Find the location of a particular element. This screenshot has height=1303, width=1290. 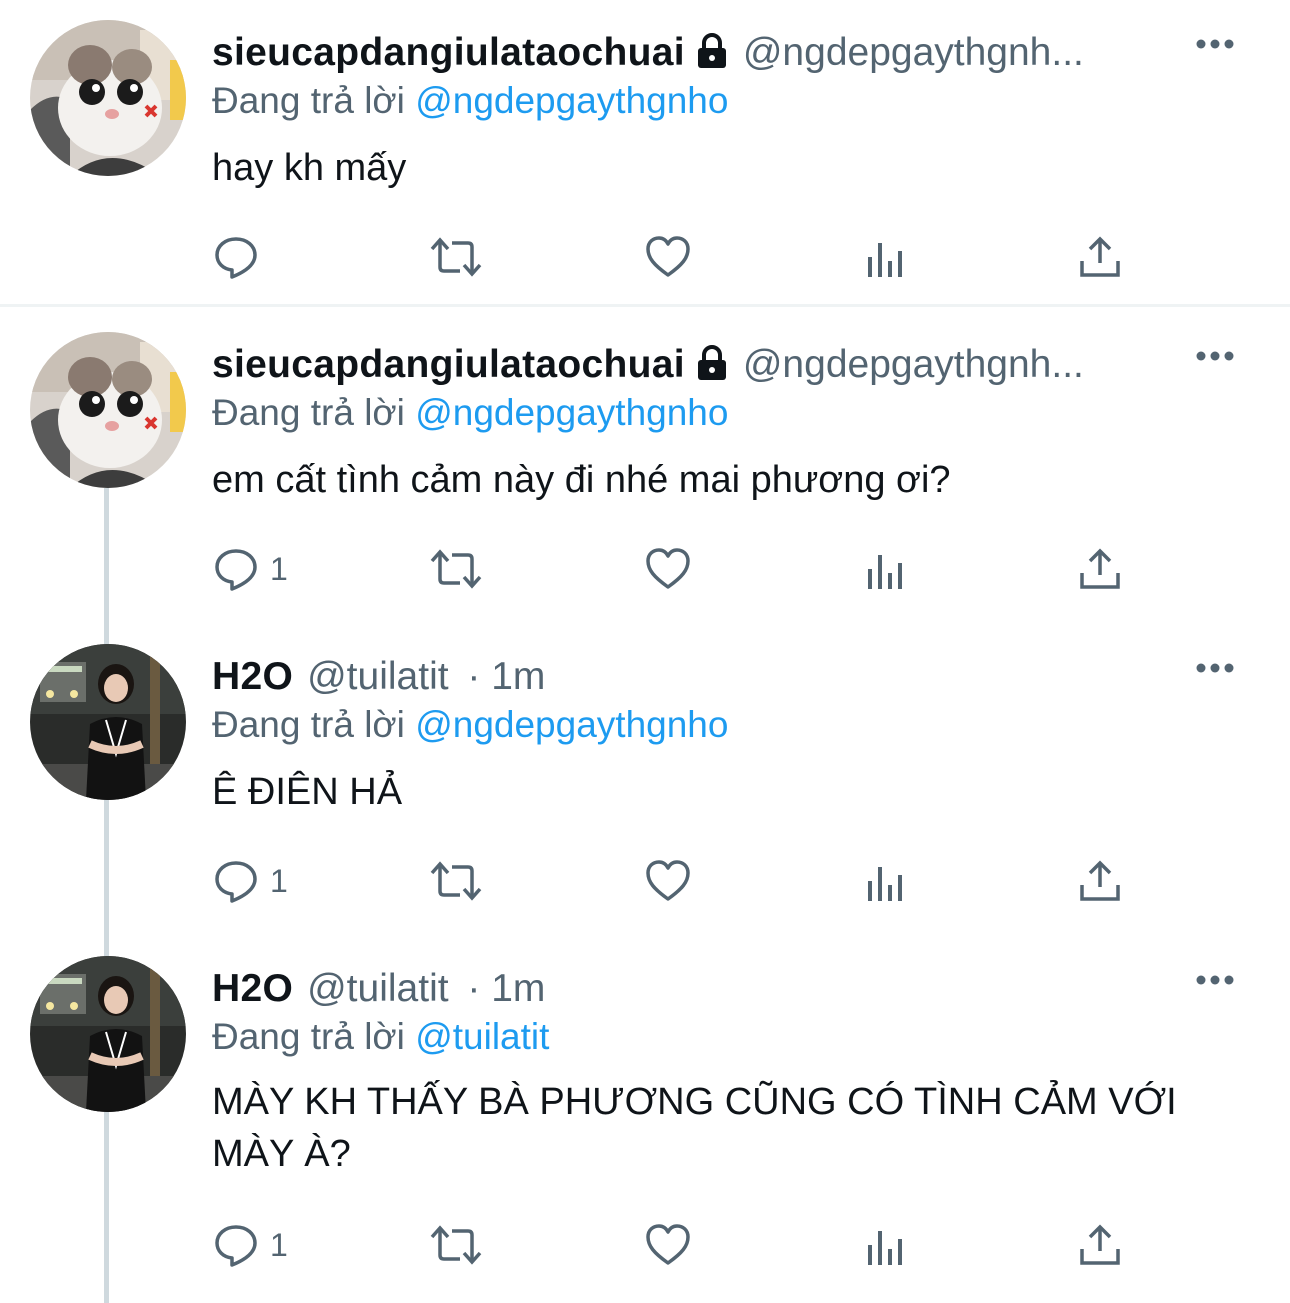

tweet-text: Ê ĐIÊN HẢ is located at coordinates (307, 792).